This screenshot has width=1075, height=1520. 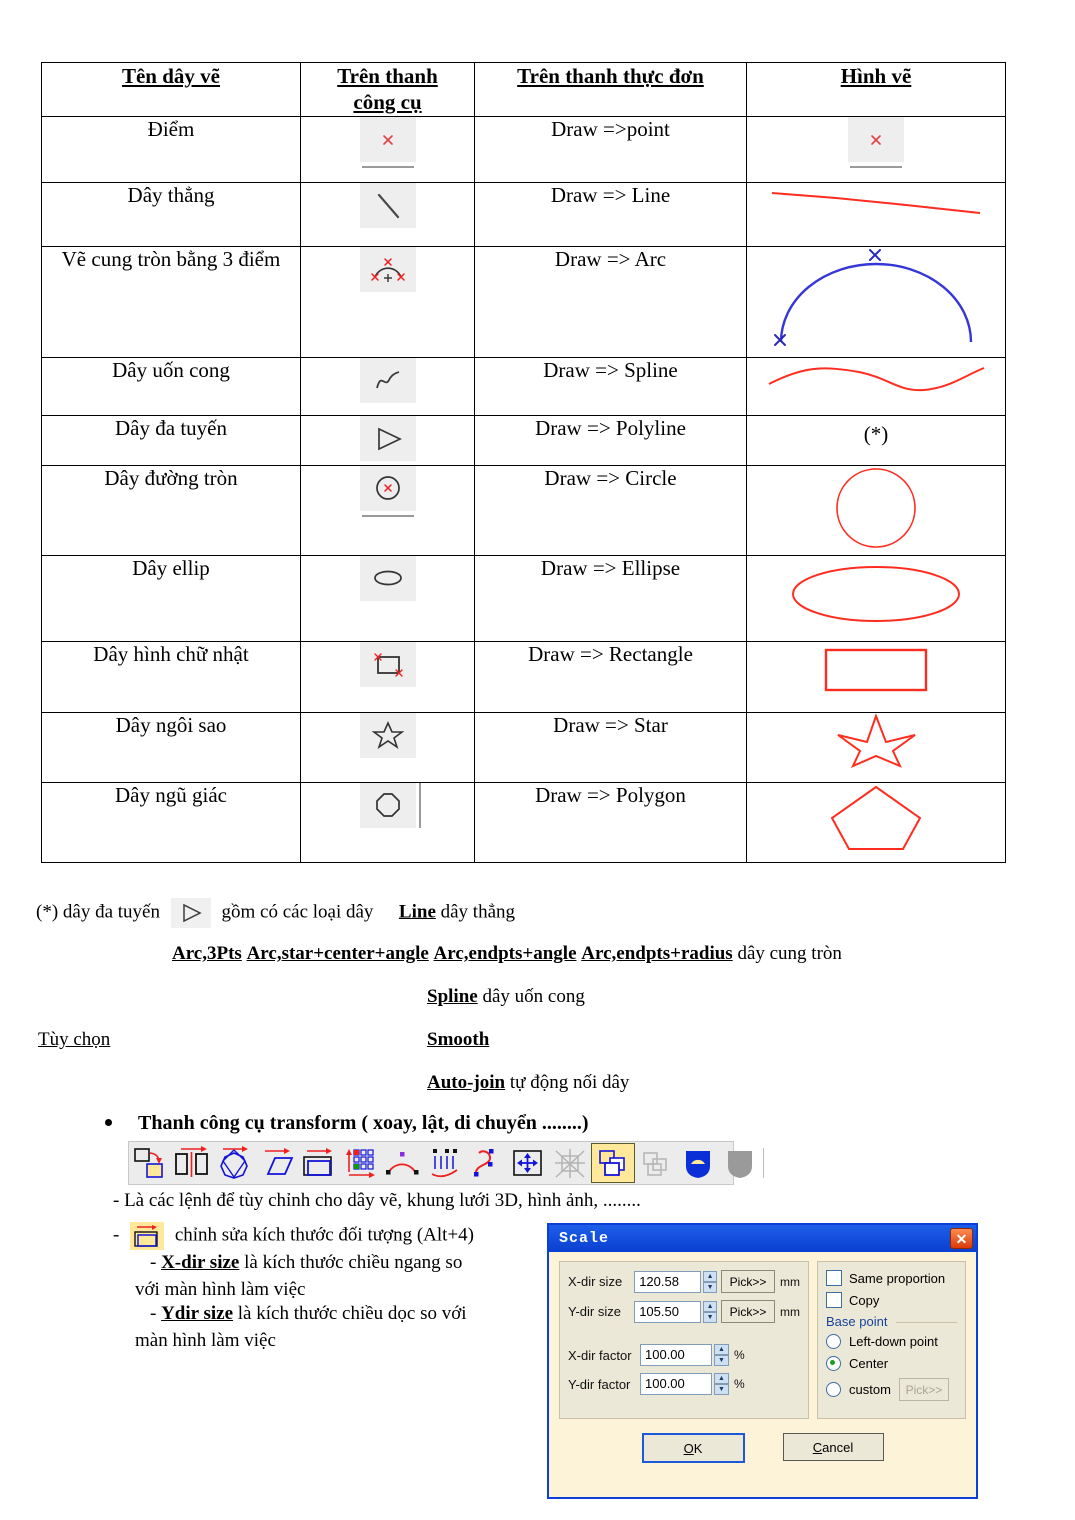 I want to click on ydir-size-input: 105.50, so click(x=668, y=1311).